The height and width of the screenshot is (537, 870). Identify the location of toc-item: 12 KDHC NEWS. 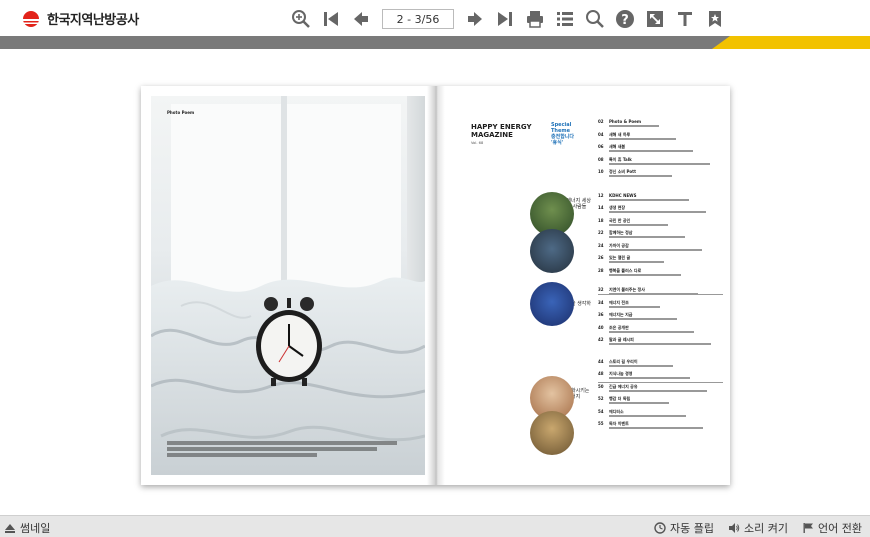
(660, 198).